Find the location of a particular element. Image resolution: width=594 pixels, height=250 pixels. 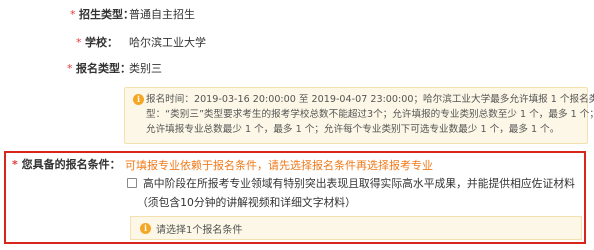

enroll-type-value: 普通自主招生 is located at coordinates (162, 14).